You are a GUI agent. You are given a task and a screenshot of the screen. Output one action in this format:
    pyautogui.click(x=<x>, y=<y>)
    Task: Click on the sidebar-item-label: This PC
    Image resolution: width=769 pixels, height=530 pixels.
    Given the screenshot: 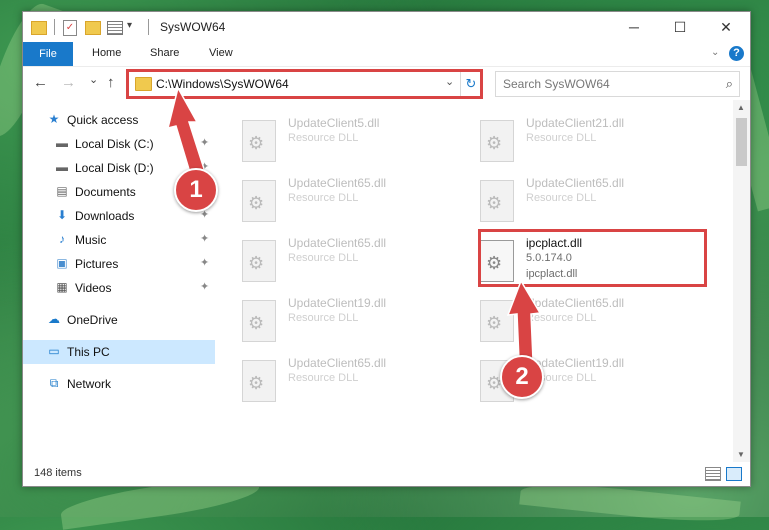 What is the action you would take?
    pyautogui.click(x=88, y=352)
    